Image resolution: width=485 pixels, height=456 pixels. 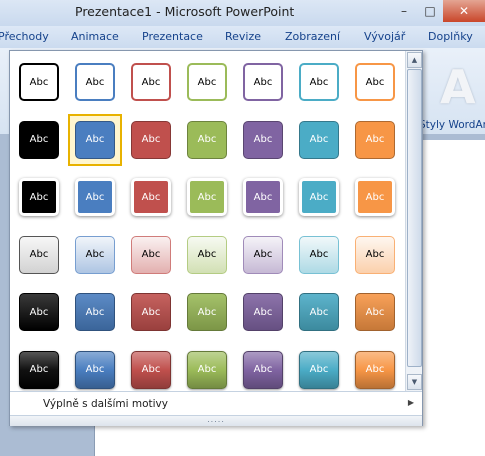 I want to click on style-option-solid-1: Abc, so click(x=95, y=139).